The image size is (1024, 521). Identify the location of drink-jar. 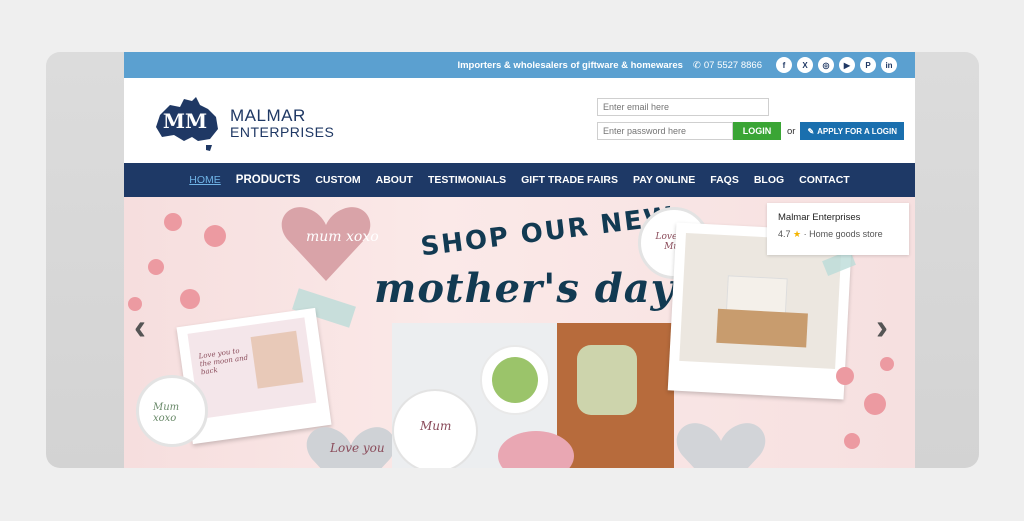
(607, 380).